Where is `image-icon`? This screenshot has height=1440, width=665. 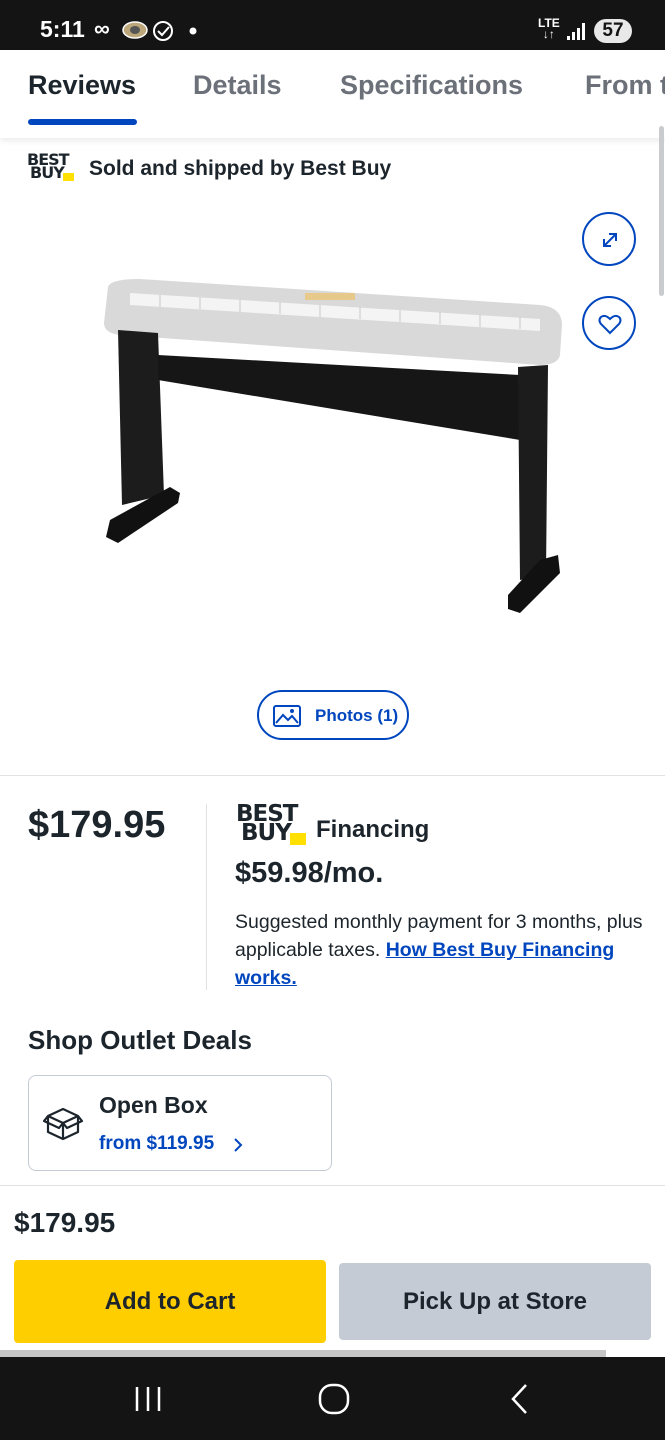
image-icon is located at coordinates (287, 716).